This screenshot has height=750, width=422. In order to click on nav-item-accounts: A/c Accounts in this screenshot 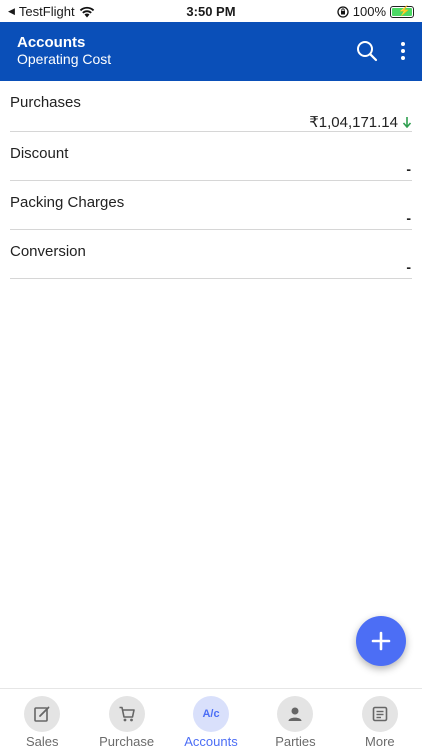, I will do `click(211, 719)`.